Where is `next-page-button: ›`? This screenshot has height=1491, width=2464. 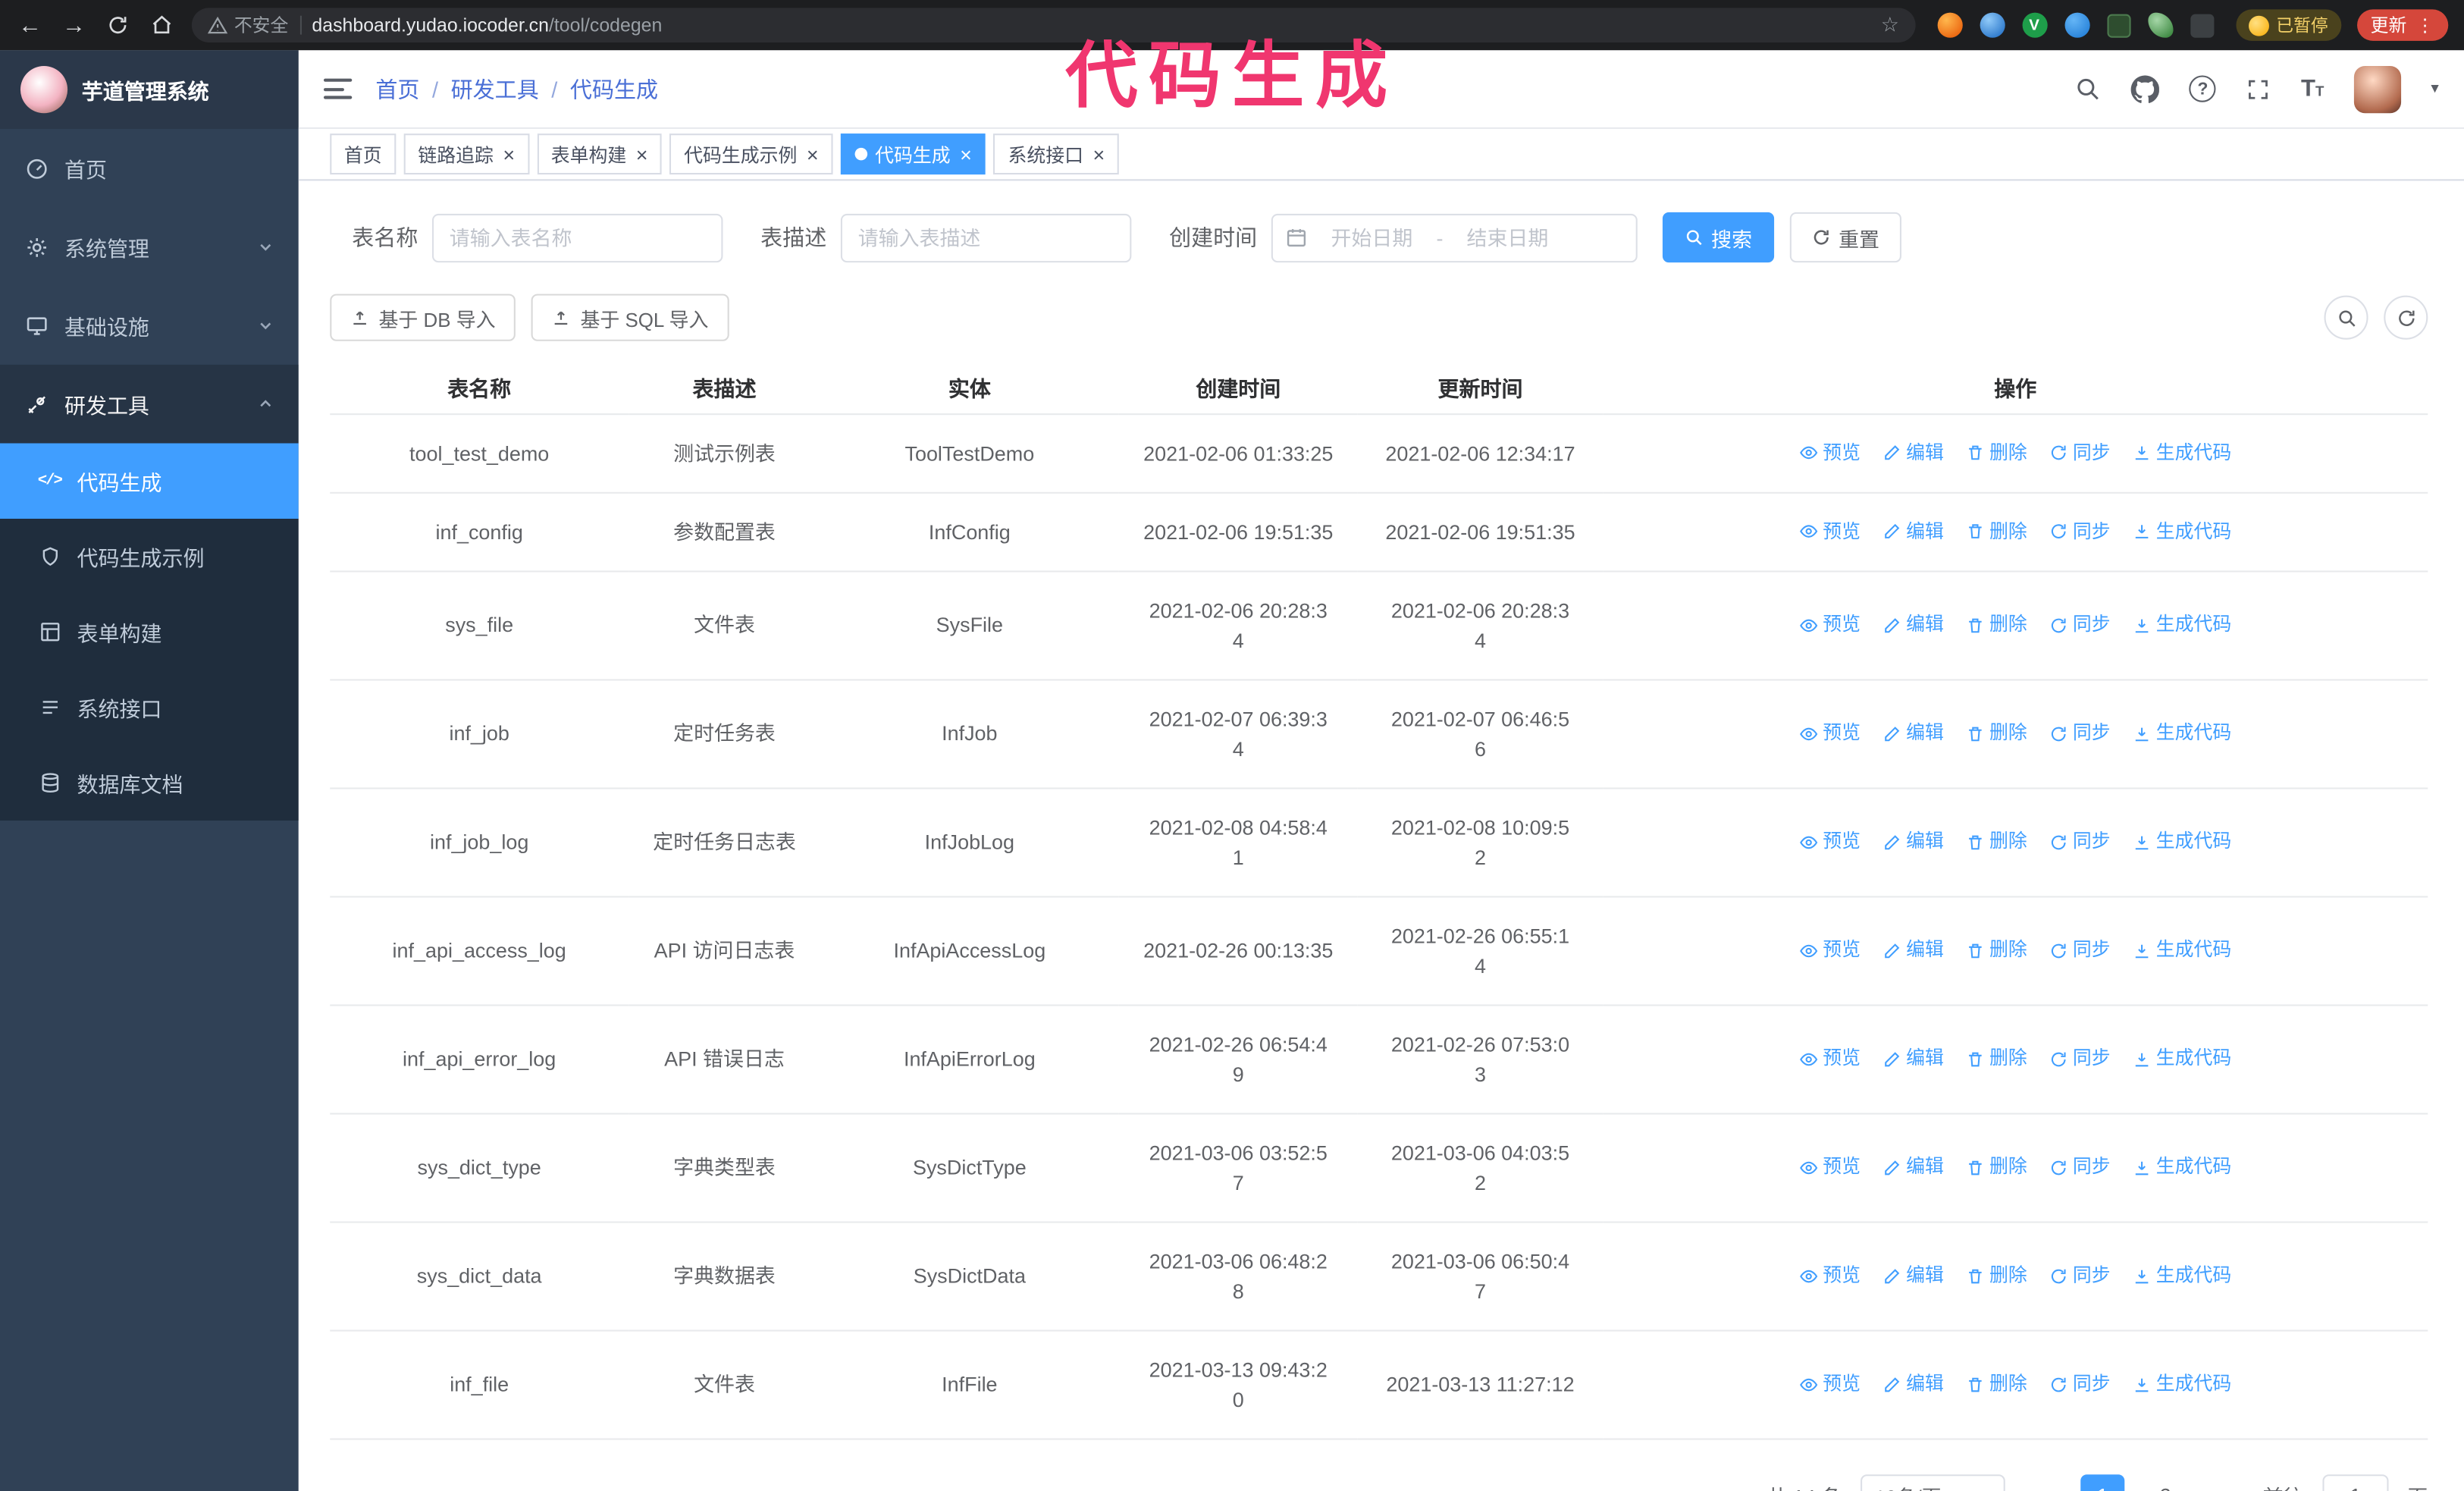
next-page-button: › is located at coordinates (2225, 1482).